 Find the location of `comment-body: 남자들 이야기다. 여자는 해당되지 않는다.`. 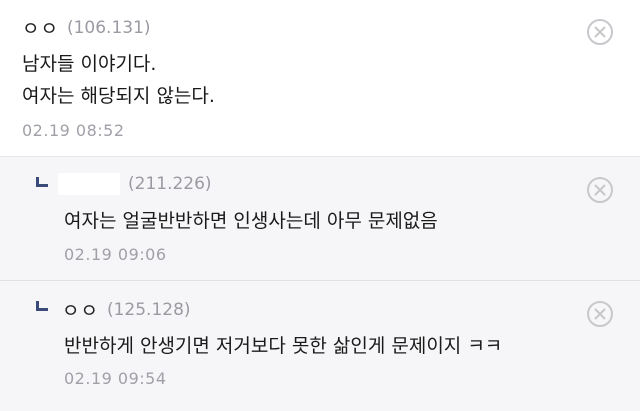

comment-body: 남자들 이야기다. 여자는 해당되지 않는다. is located at coordinates (118, 80).